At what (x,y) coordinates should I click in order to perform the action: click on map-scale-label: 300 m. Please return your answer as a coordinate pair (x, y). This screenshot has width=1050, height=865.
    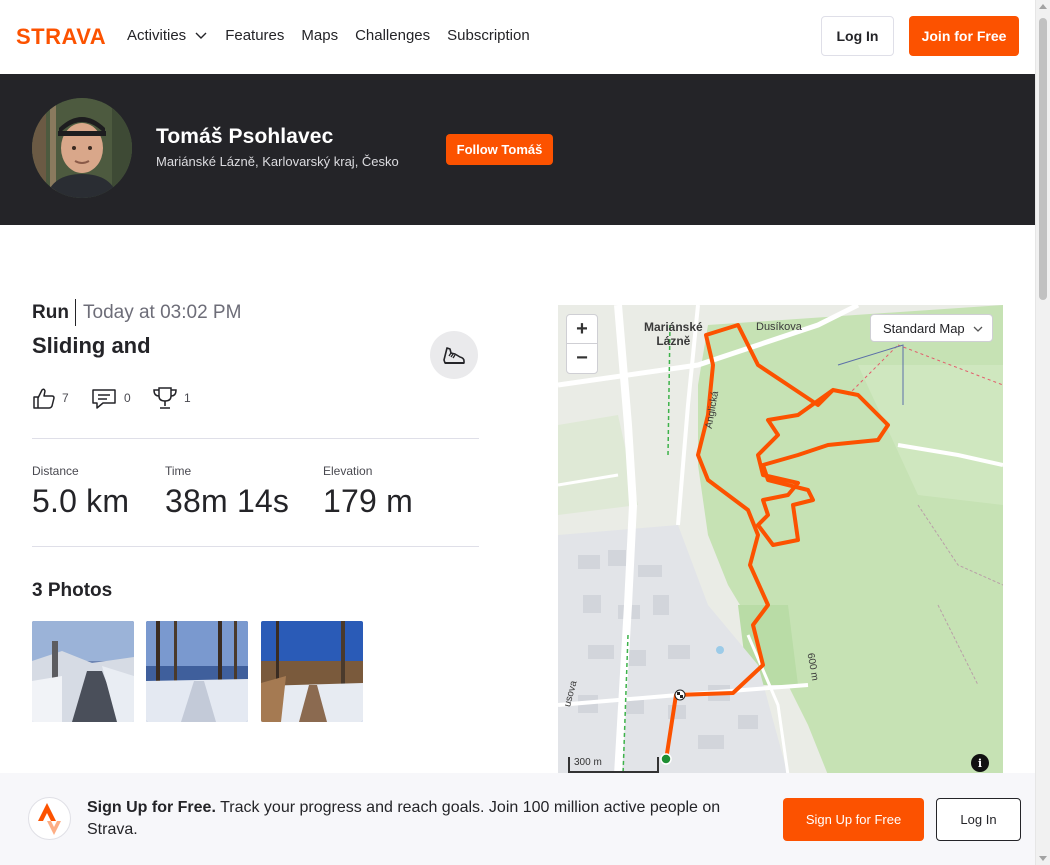
    Looking at the image, I should click on (588, 762).